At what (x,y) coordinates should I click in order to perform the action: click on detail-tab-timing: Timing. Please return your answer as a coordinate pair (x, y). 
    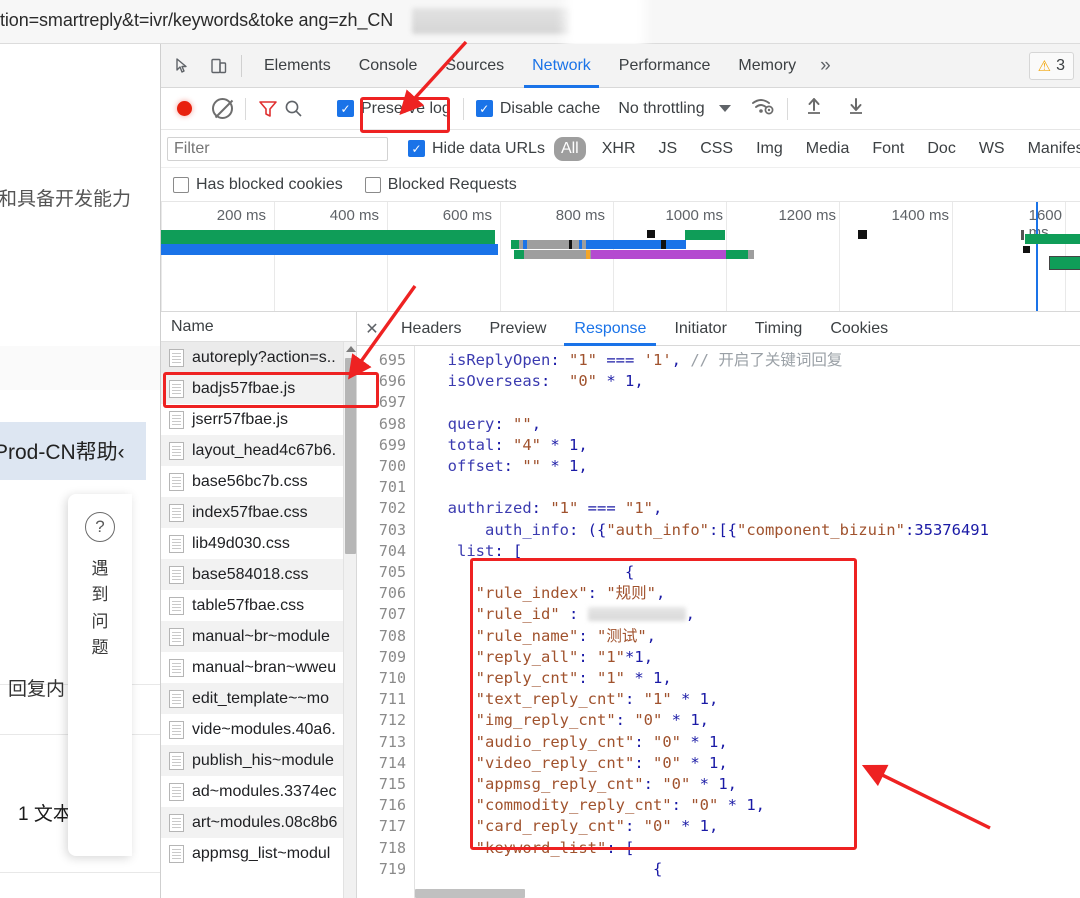
    Looking at the image, I should click on (778, 329).